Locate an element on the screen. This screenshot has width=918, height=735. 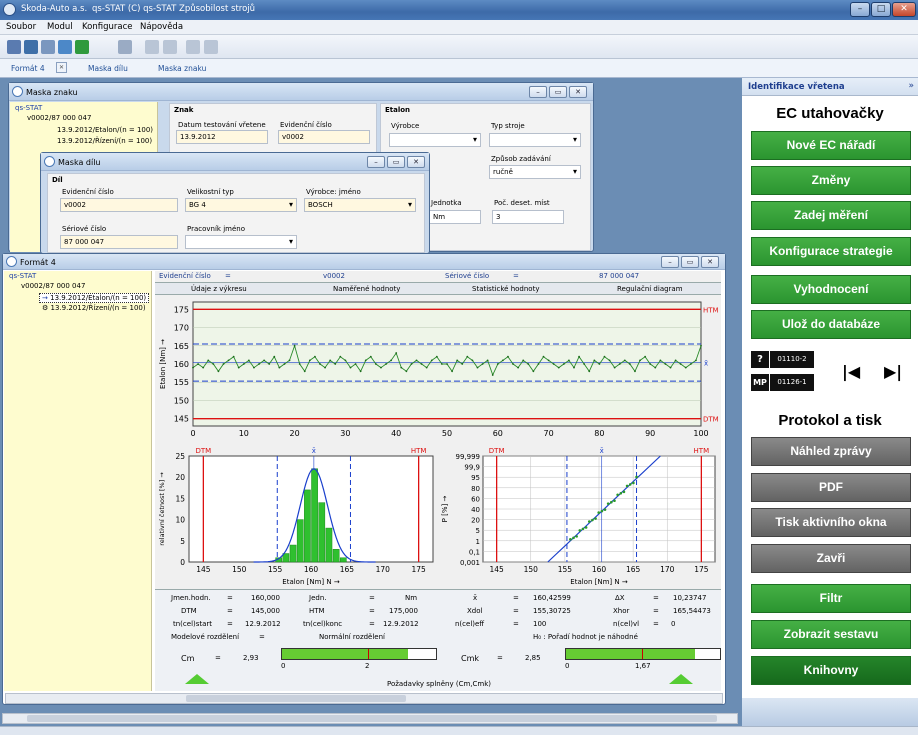
x-axis-label: Etalon [Nm] N → is located at coordinates (311, 582).